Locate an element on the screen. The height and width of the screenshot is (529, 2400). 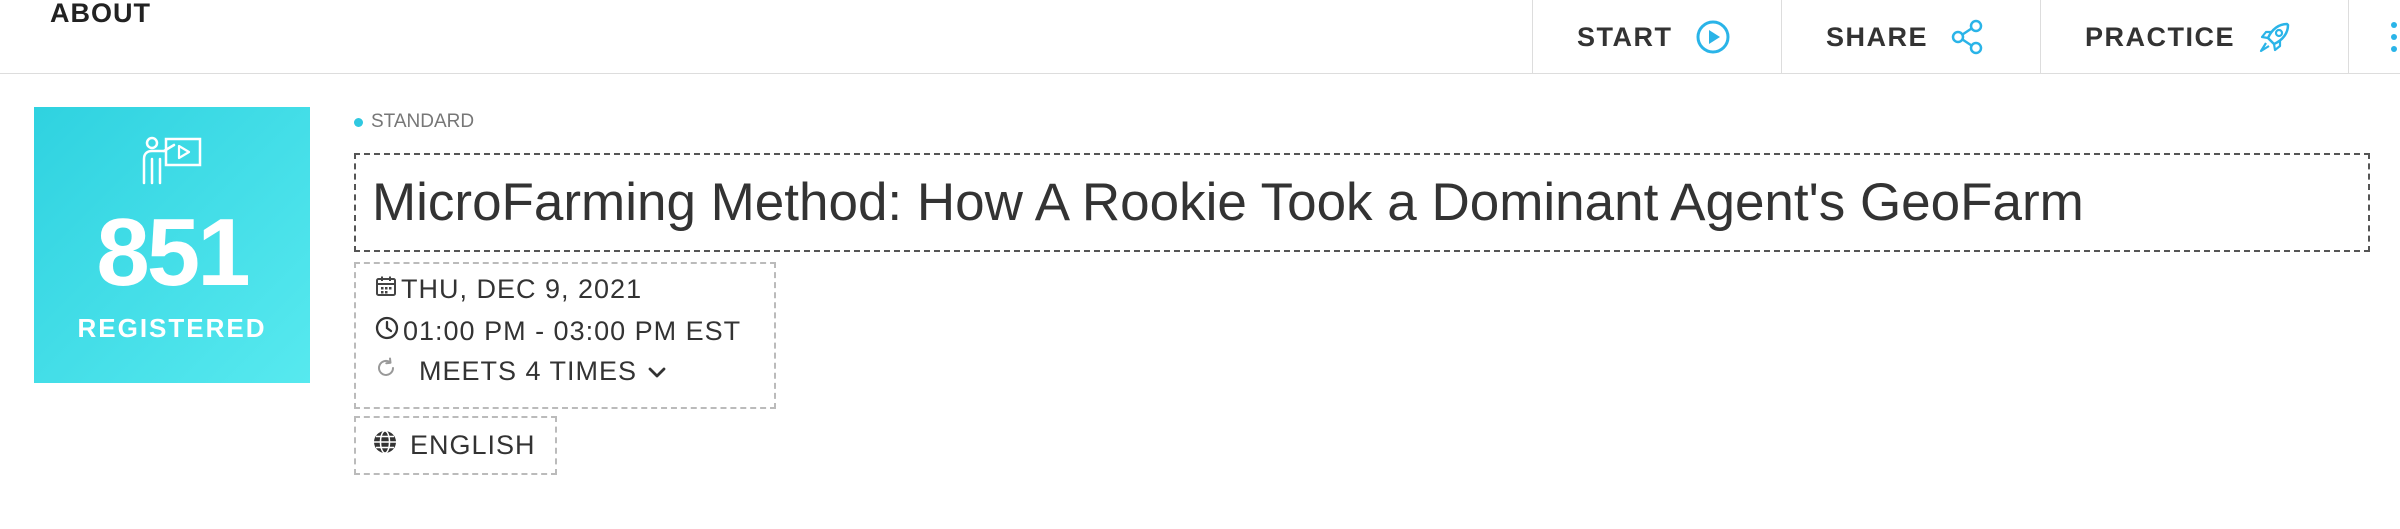
registered-label: REGISTERED is located at coordinates (172, 328).